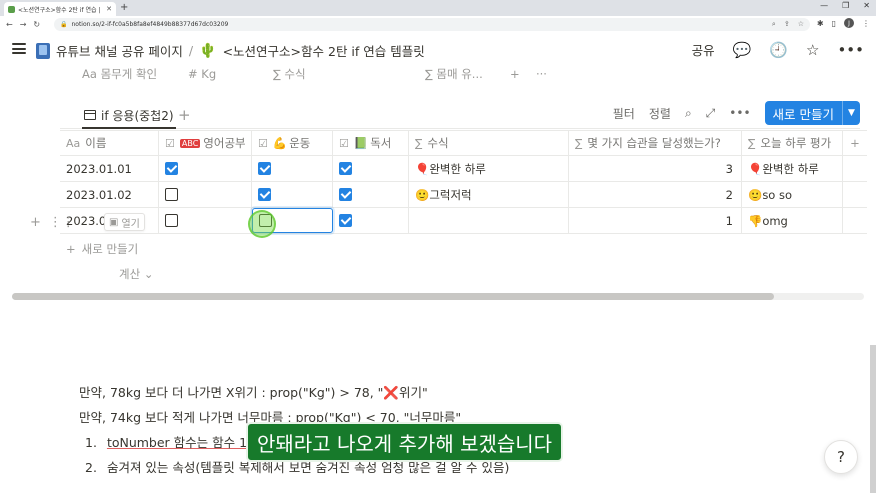 Image resolution: width=876 pixels, height=493 pixels. I want to click on cactus-icon: 🌵, so click(208, 50).